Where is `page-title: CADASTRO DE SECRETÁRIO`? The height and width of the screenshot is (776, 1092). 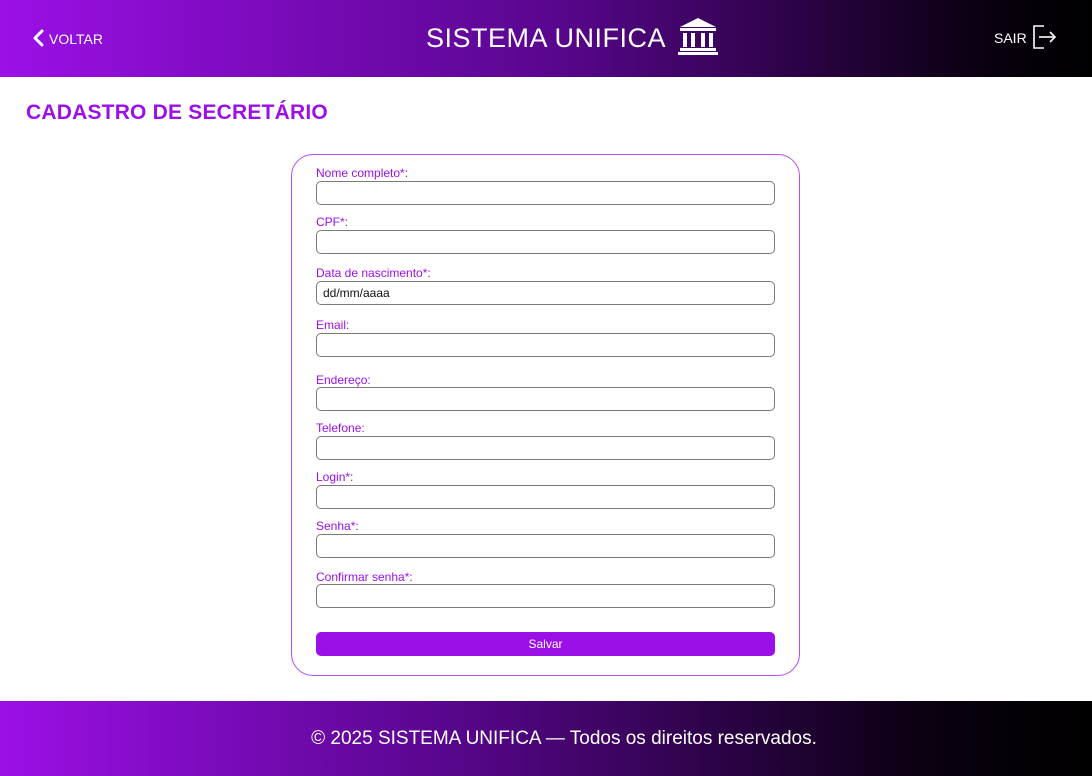 page-title: CADASTRO DE SECRETÁRIO is located at coordinates (177, 112).